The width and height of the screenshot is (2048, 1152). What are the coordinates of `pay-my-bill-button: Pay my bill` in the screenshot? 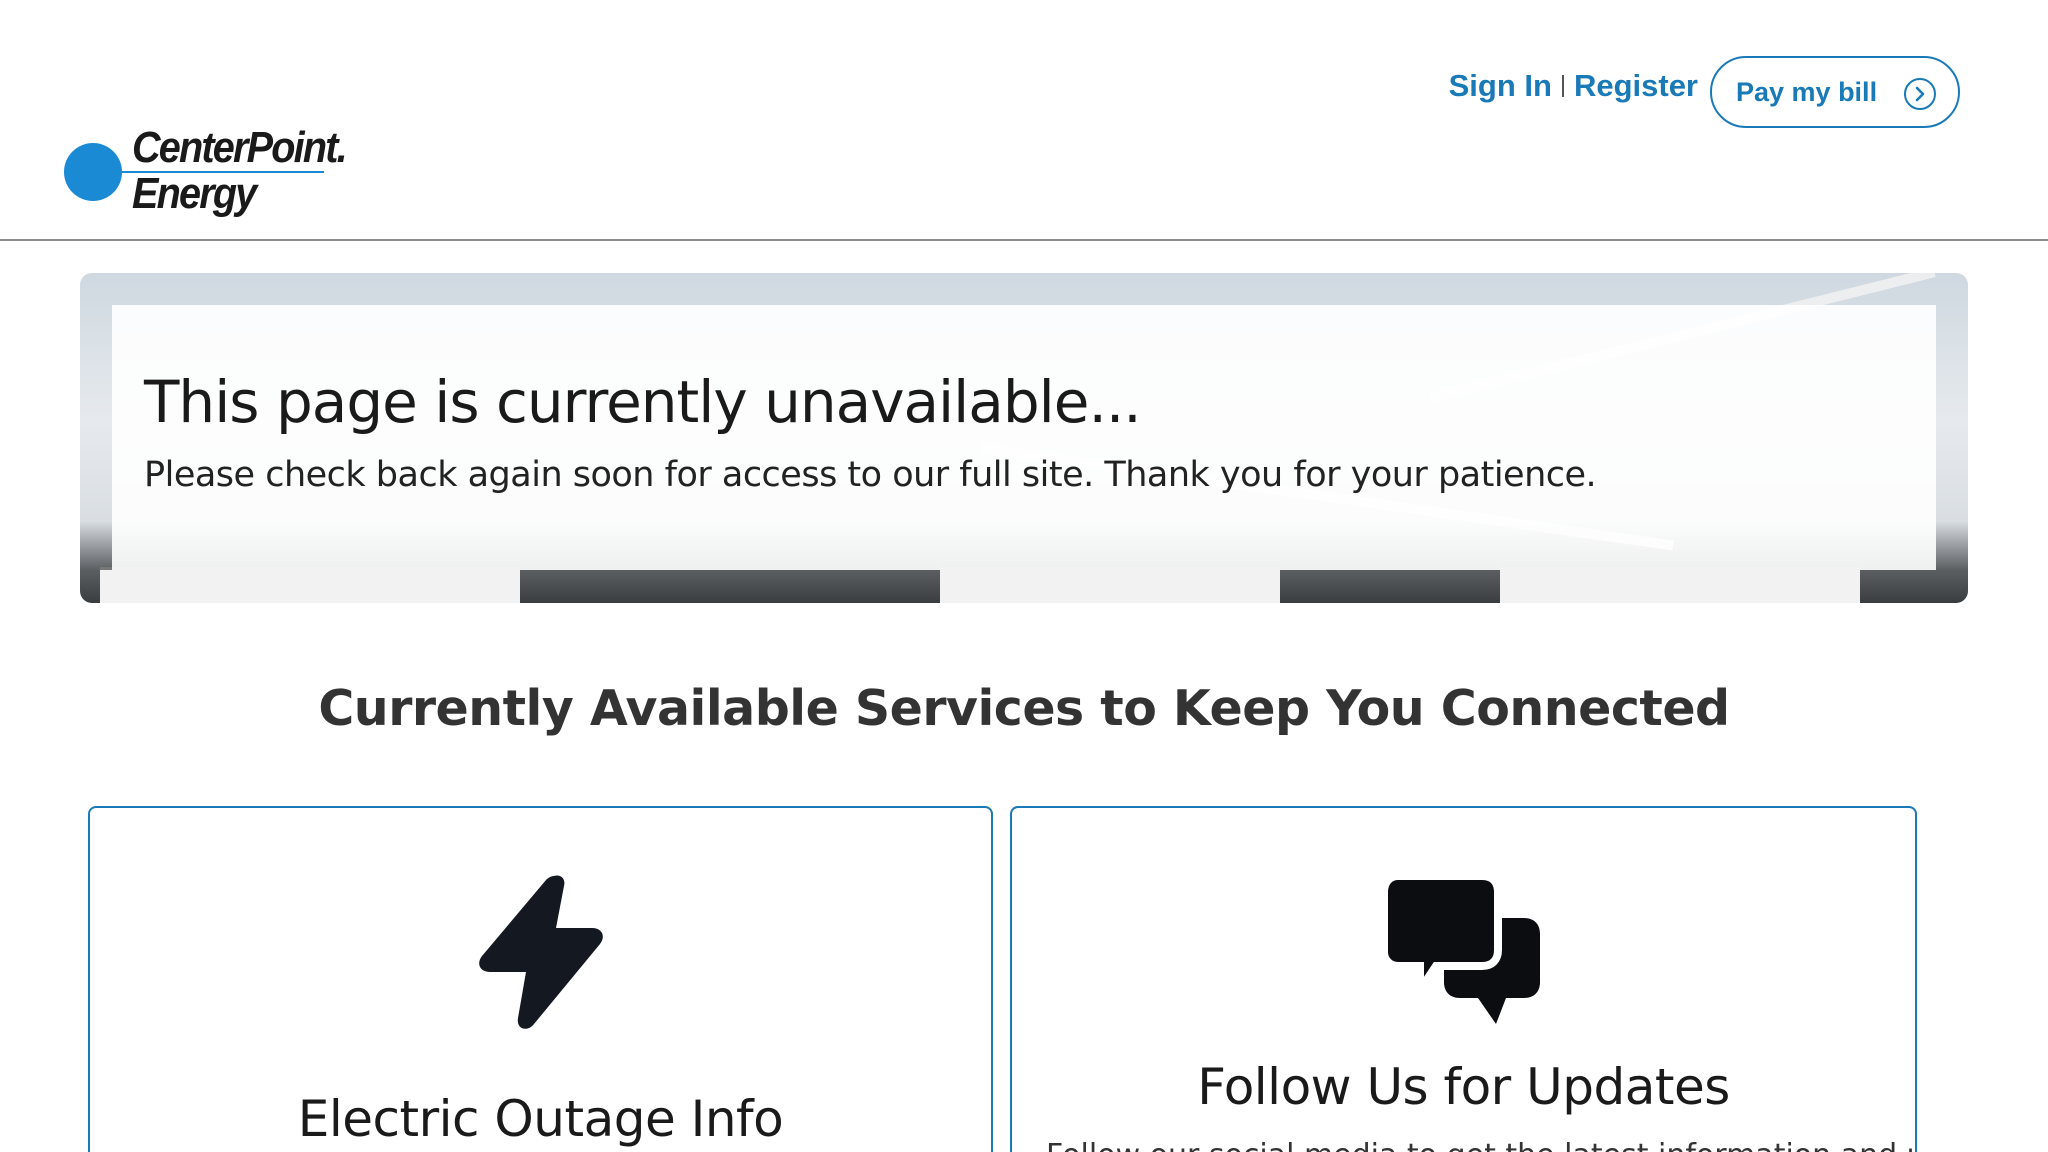 It's located at (1835, 92).